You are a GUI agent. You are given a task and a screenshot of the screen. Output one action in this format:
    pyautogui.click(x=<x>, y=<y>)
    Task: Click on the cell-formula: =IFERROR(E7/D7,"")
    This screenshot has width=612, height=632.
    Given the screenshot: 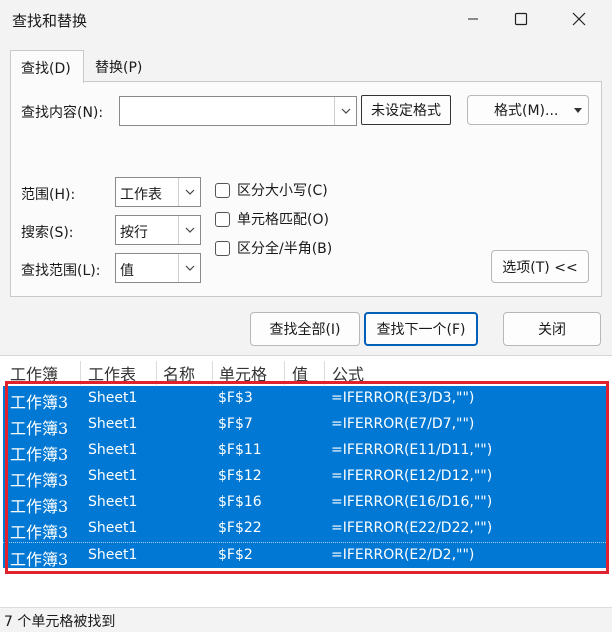 What is the action you would take?
    pyautogui.click(x=403, y=424)
    